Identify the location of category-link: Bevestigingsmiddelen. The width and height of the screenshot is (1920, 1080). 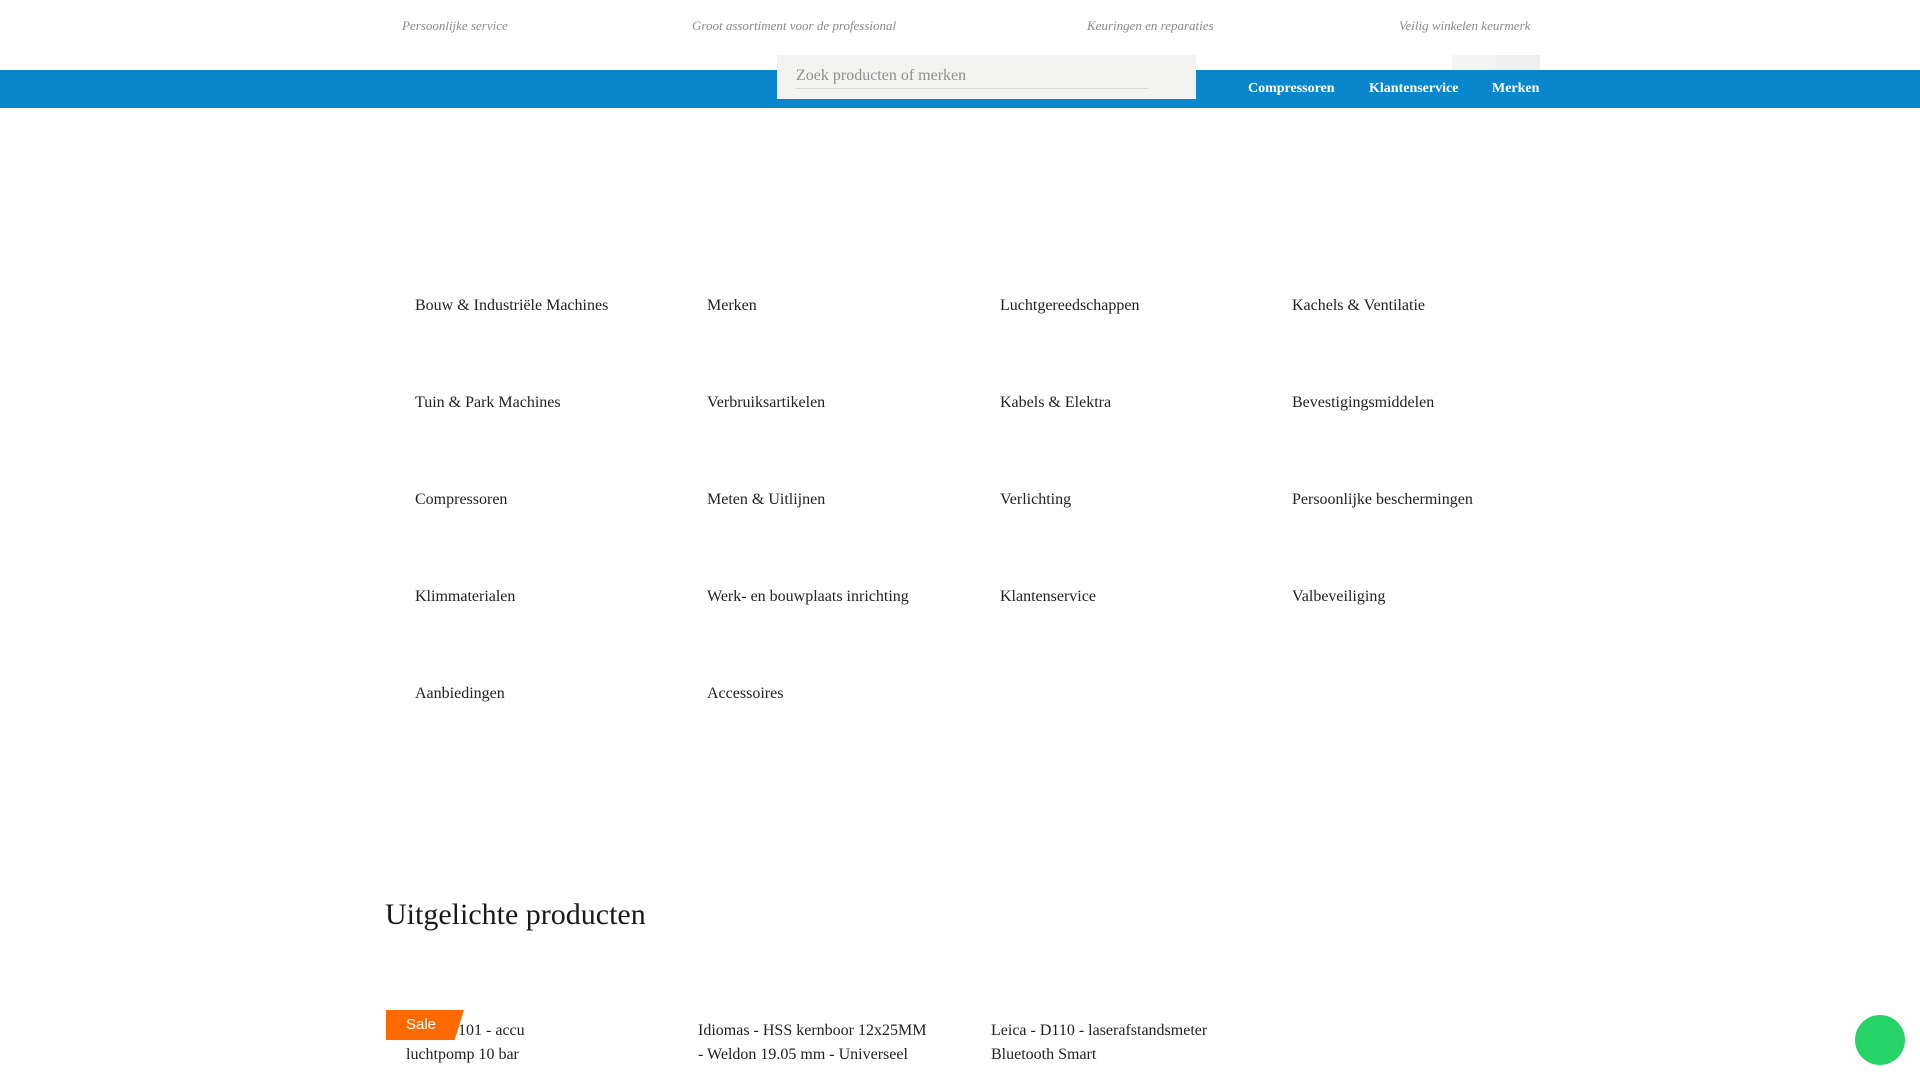
(1363, 403).